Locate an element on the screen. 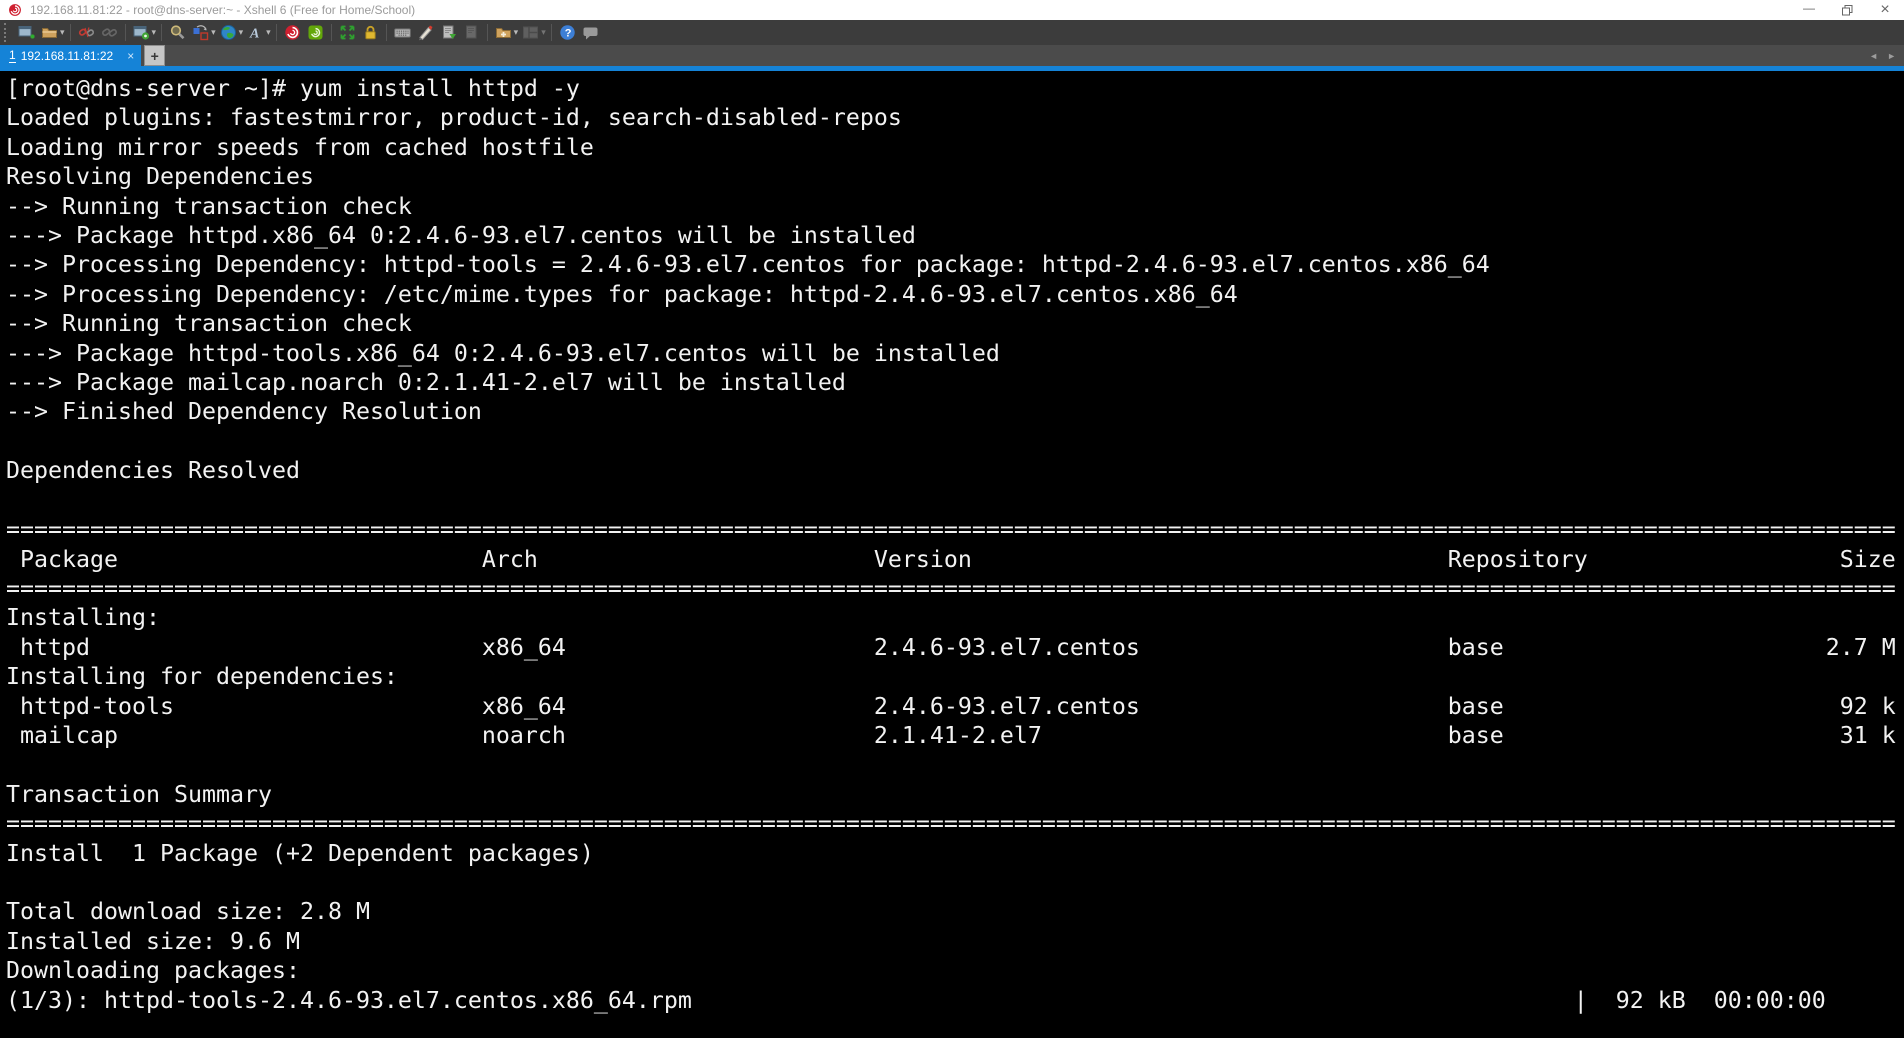 The height and width of the screenshot is (1038, 1904). new-folder-dropdown: ▾ is located at coordinates (516, 32).